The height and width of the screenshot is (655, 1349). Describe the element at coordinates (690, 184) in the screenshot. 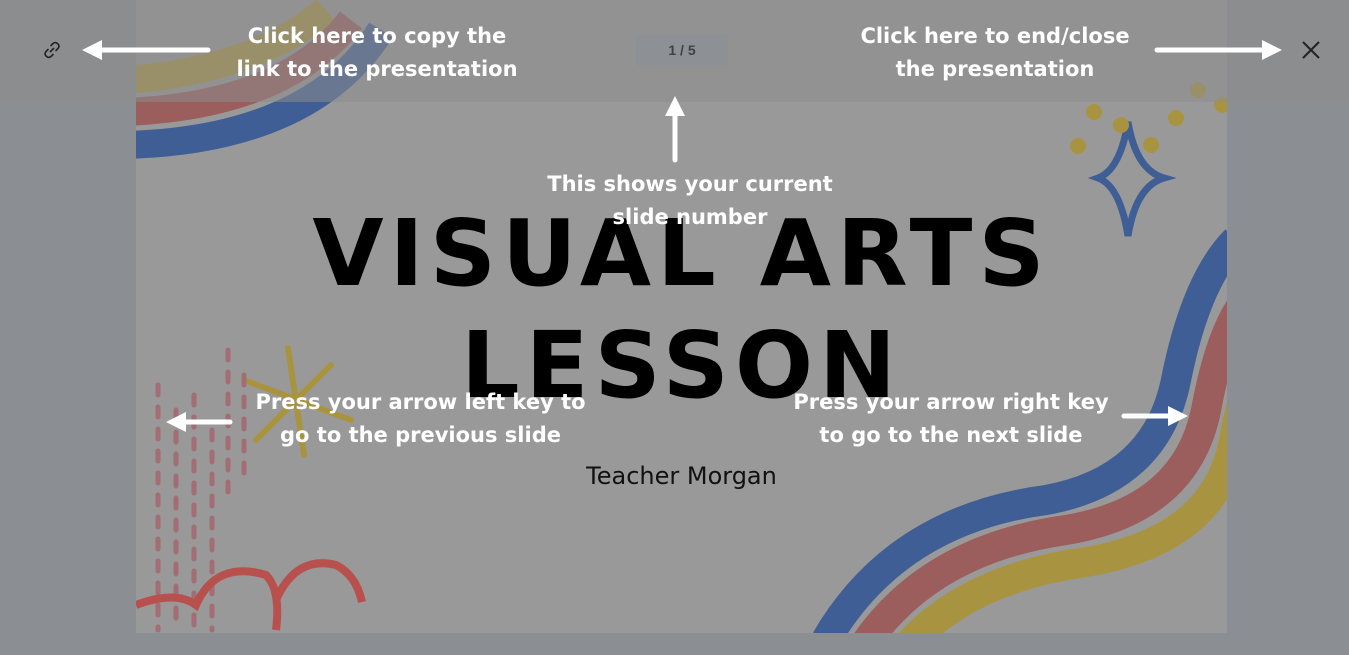

I see `note-slide-number-line1: This shows your current` at that location.